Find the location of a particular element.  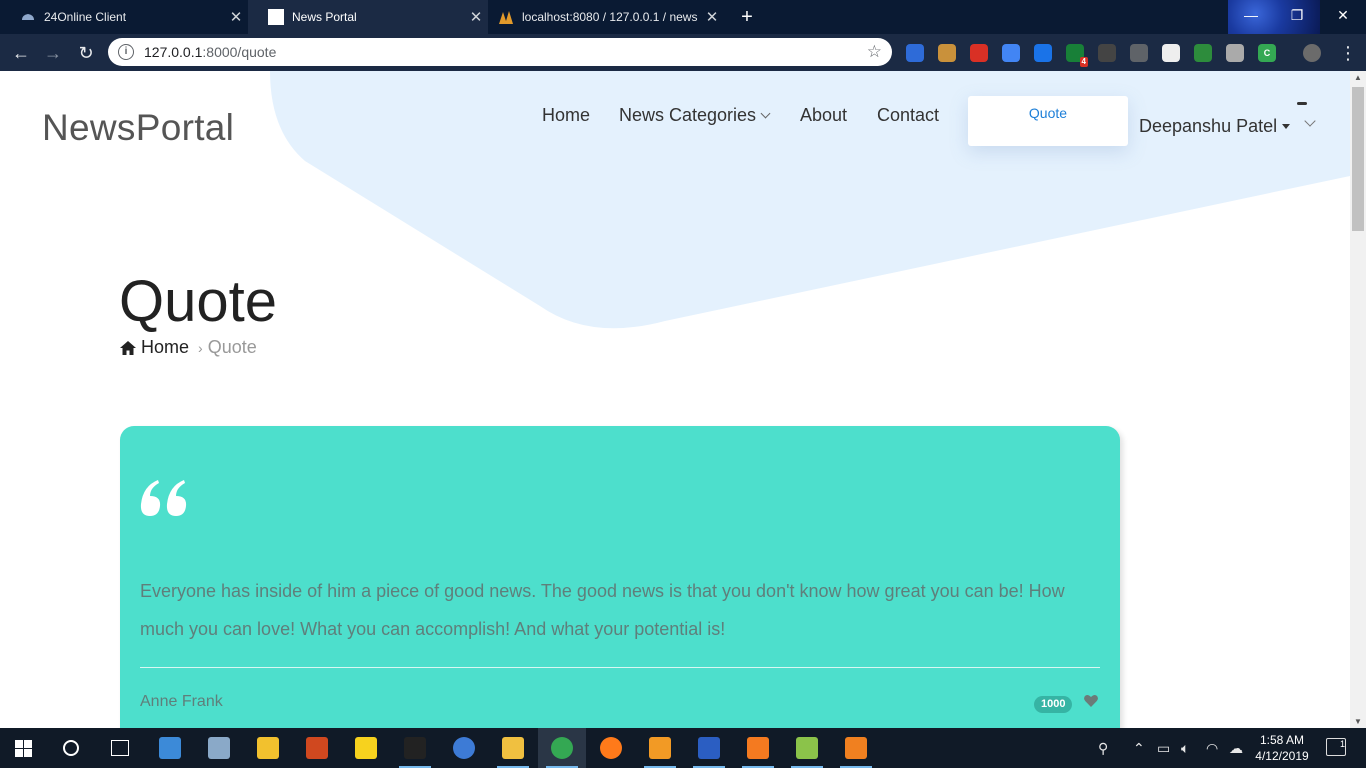

taskbar-app-control-panel is located at coordinates (219, 748).